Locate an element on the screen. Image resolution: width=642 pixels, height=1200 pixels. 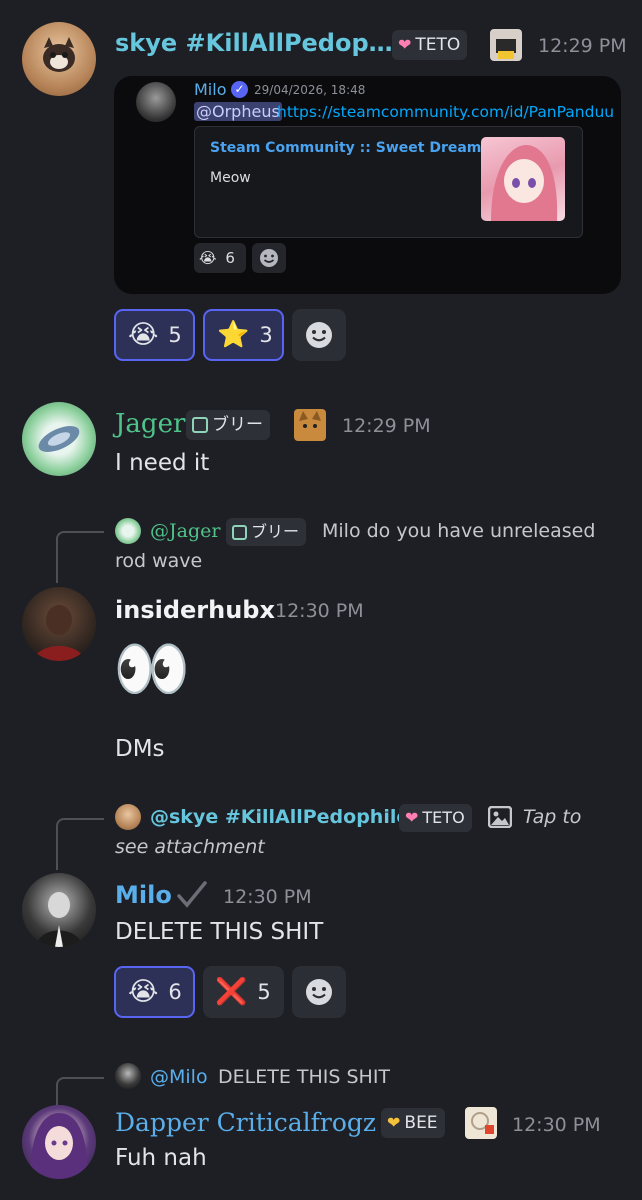
forward-add-reaction-button is located at coordinates (269, 258).